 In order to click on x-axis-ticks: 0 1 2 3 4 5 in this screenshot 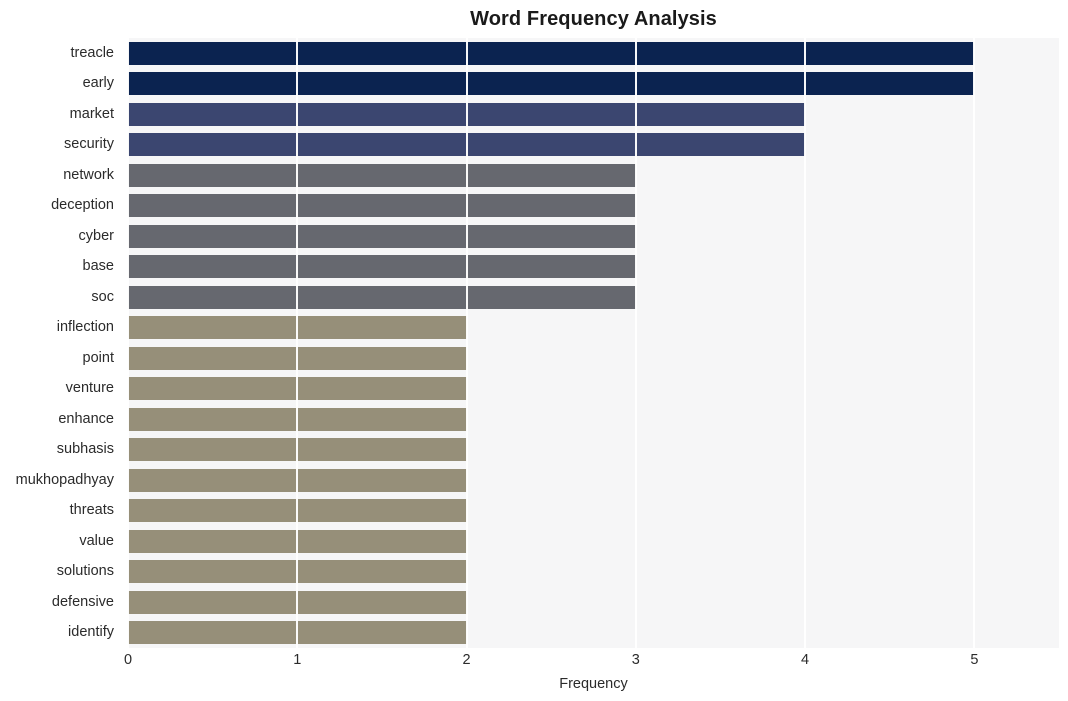, I will do `click(591, 662)`.